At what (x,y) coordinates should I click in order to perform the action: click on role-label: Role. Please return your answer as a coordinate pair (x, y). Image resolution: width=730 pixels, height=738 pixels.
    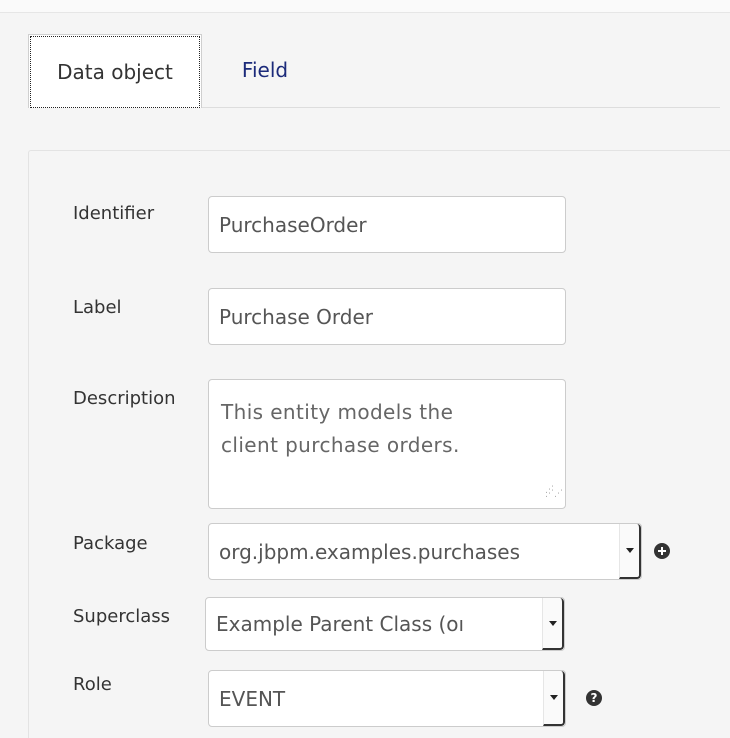
    Looking at the image, I should click on (92, 684).